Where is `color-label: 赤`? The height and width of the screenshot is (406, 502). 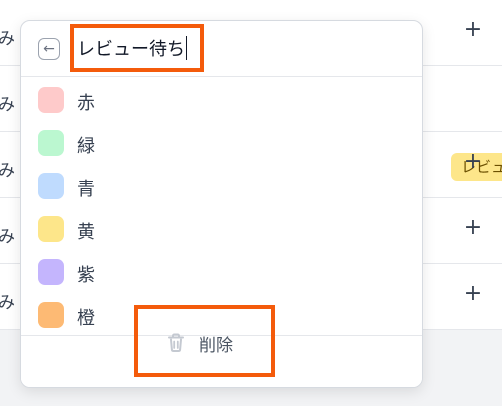
color-label: 赤 is located at coordinates (86, 103).